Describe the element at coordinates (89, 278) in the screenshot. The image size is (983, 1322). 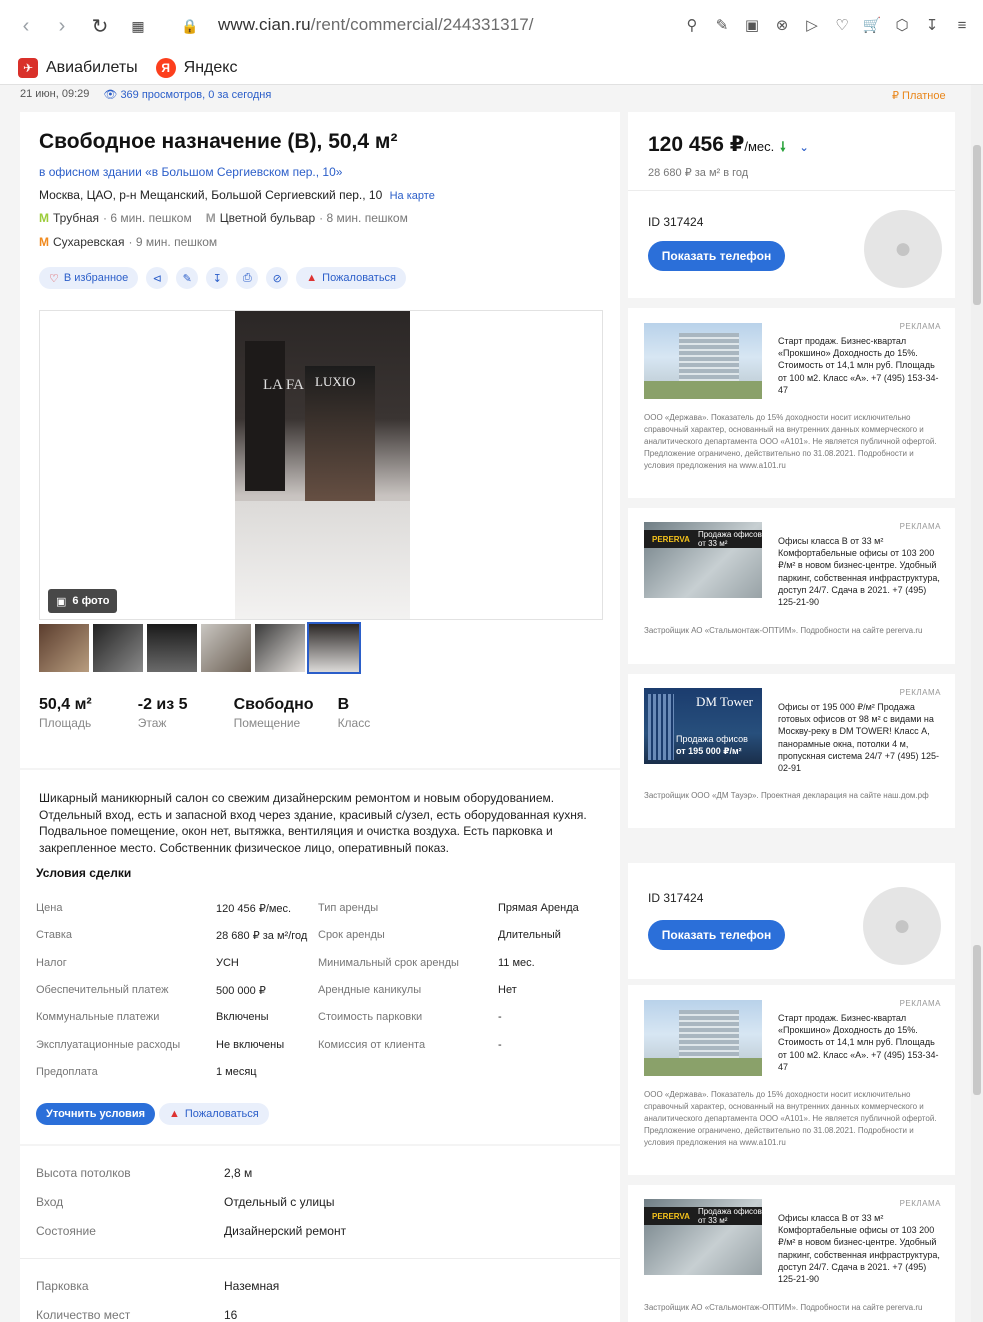
I see `favorite-button: ♡ В избранное` at that location.